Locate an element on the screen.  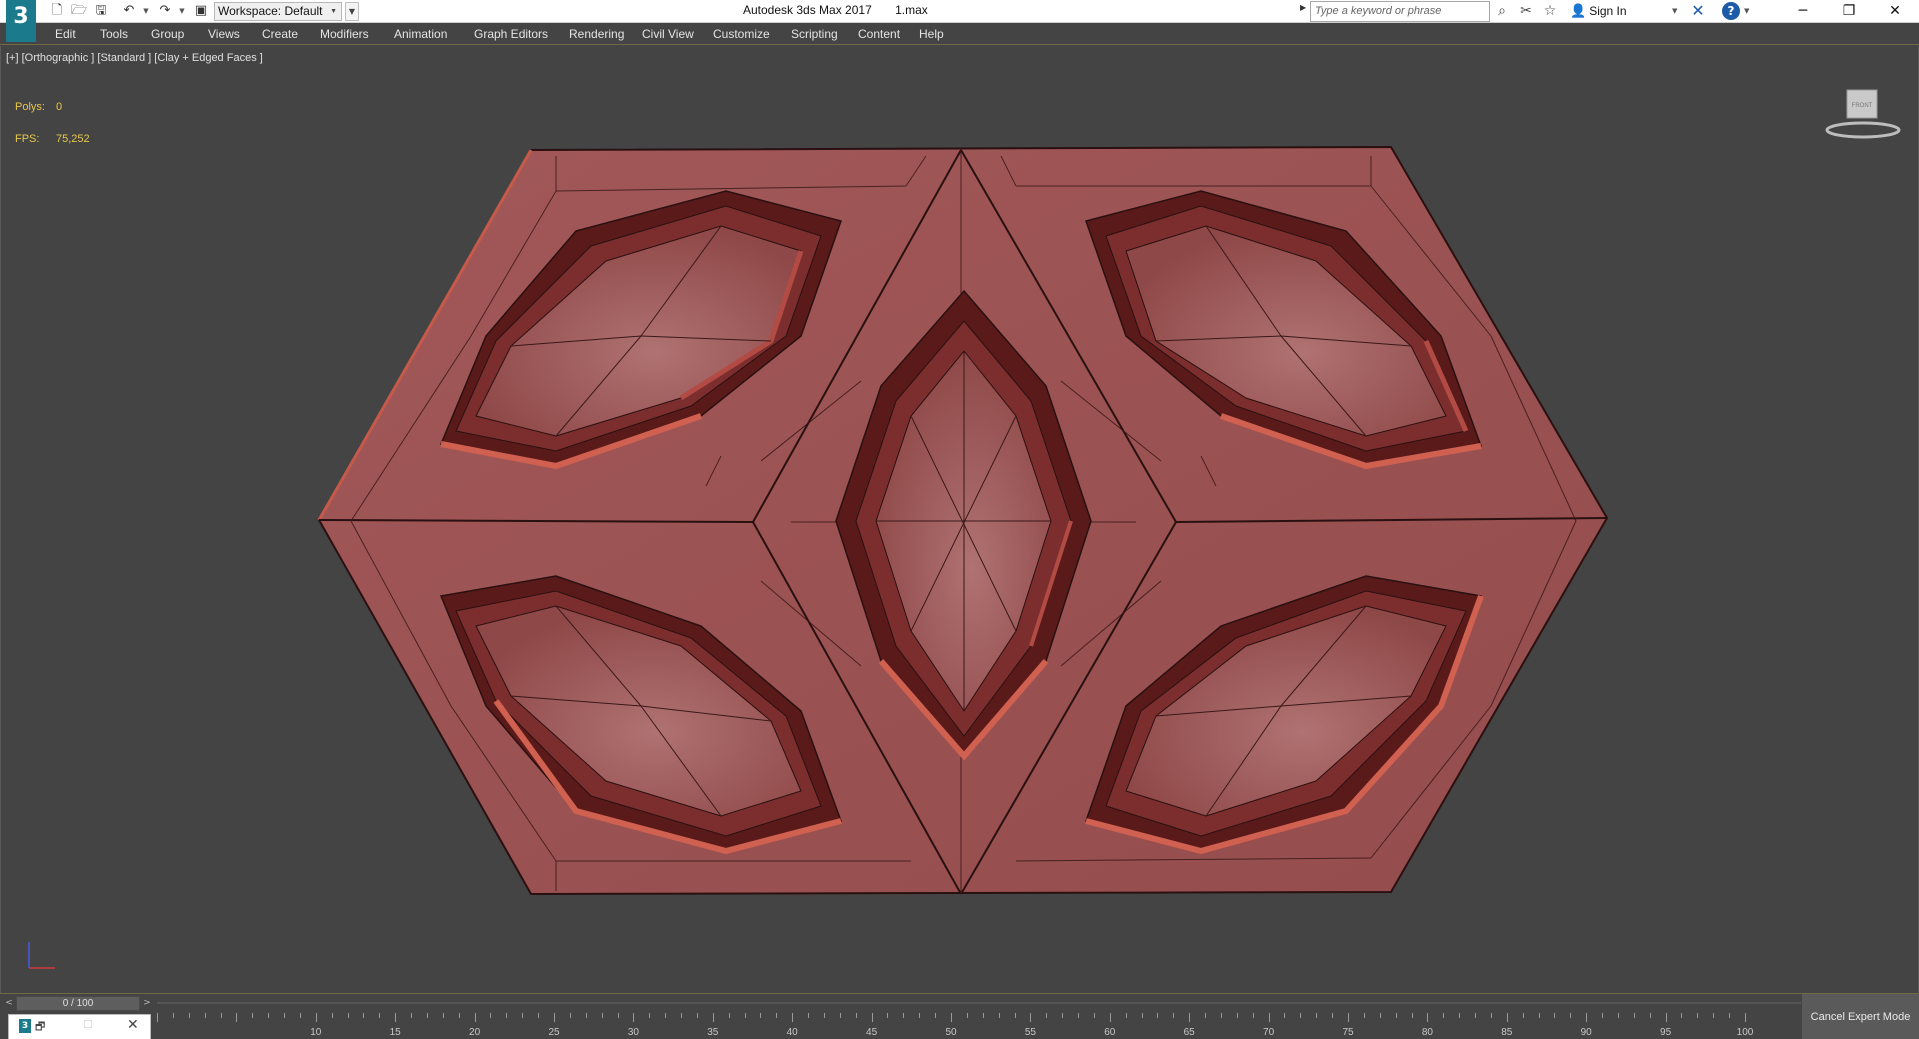
timeline-tick-label: 70 is located at coordinates (1269, 1032).